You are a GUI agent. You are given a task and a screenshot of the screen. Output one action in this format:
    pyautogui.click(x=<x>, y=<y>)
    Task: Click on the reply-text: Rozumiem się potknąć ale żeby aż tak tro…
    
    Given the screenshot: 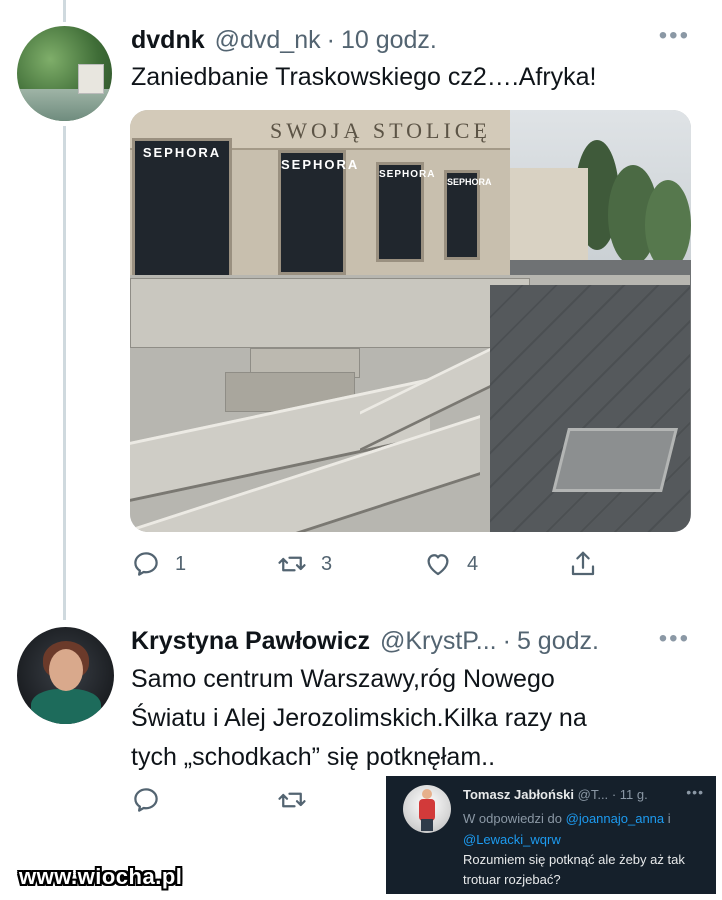 What is the action you would take?
    pyautogui.click(x=574, y=869)
    